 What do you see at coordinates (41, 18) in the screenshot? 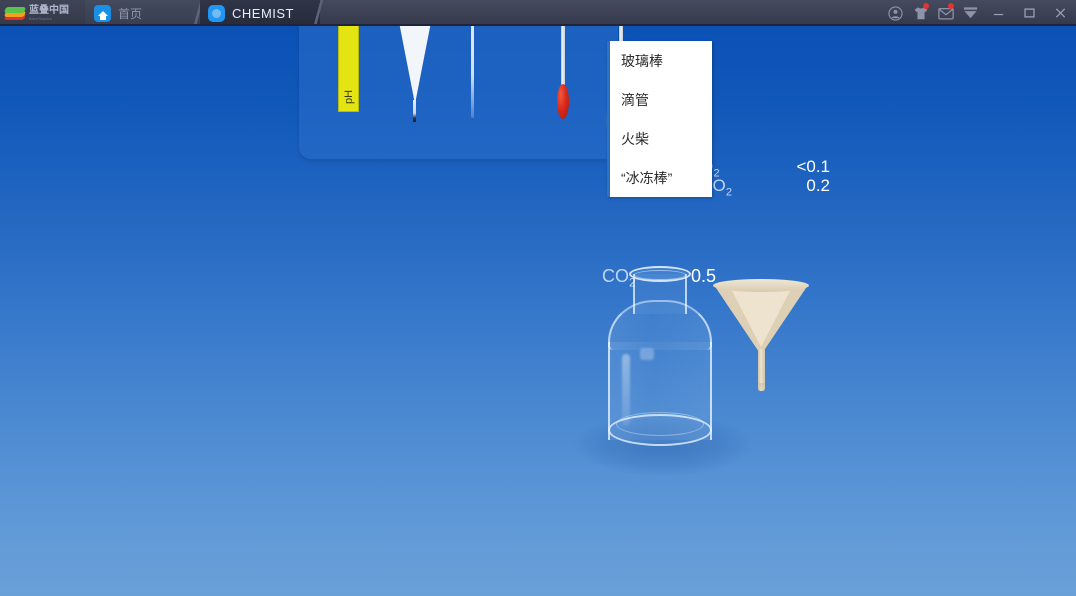
I see `logo-text-en: BlueStacks` at bounding box center [41, 18].